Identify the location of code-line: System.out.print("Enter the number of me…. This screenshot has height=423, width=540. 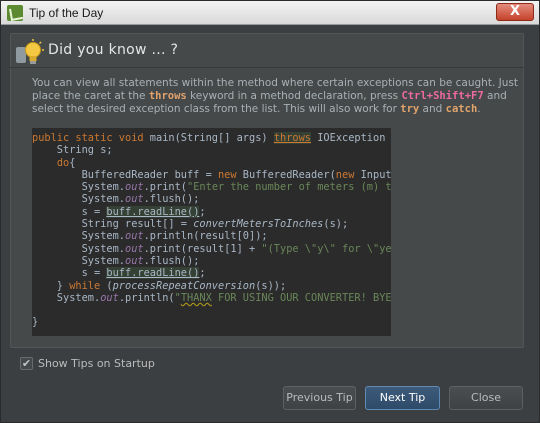
(211, 187).